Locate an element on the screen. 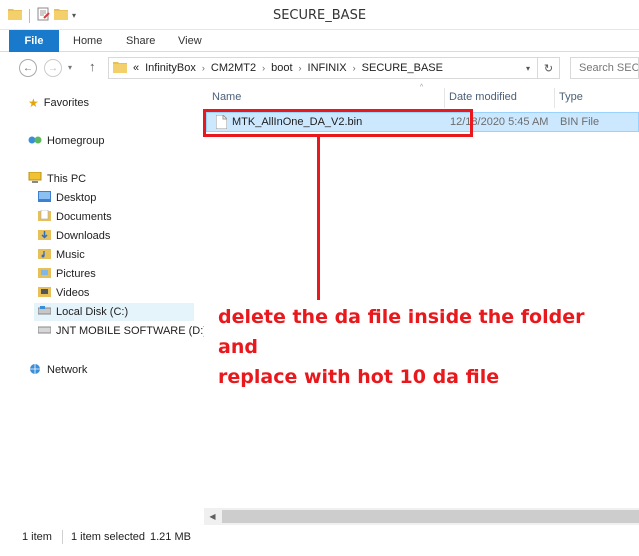 This screenshot has width=639, height=556. annotation-highlight-box is located at coordinates (338, 123).